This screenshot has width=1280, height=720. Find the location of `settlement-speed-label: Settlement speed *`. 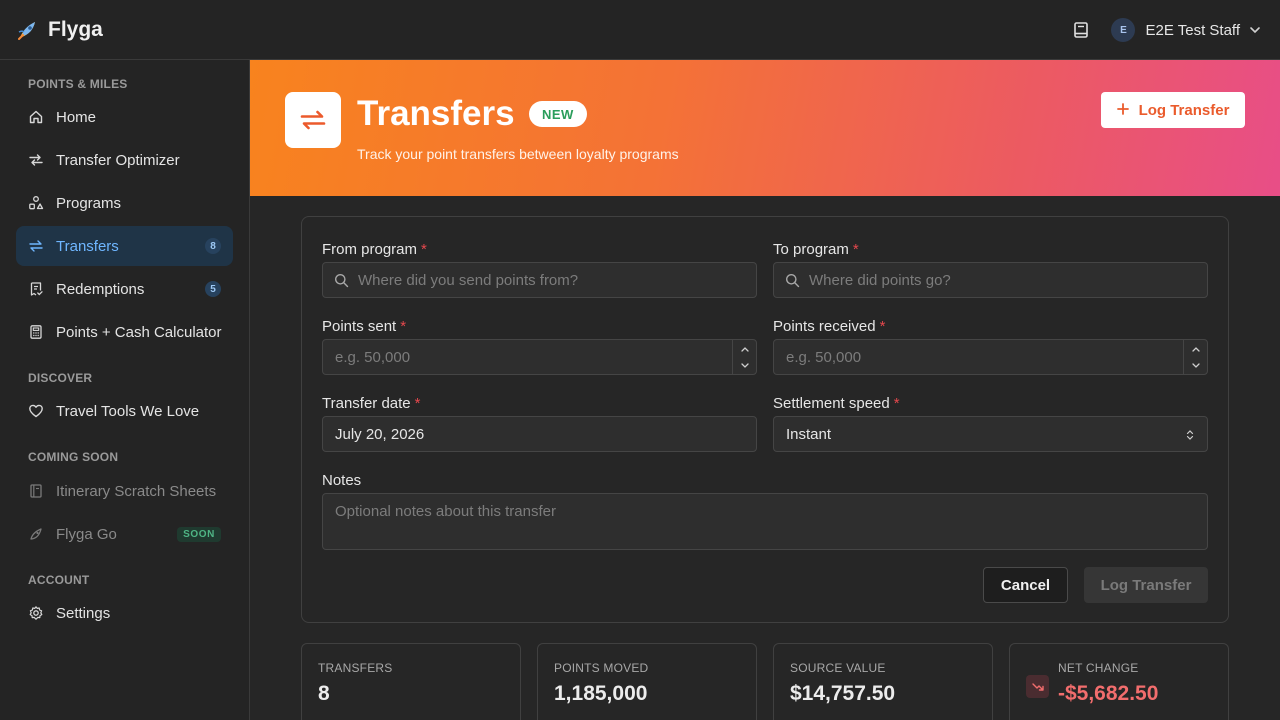

settlement-speed-label: Settlement speed * is located at coordinates (836, 403).